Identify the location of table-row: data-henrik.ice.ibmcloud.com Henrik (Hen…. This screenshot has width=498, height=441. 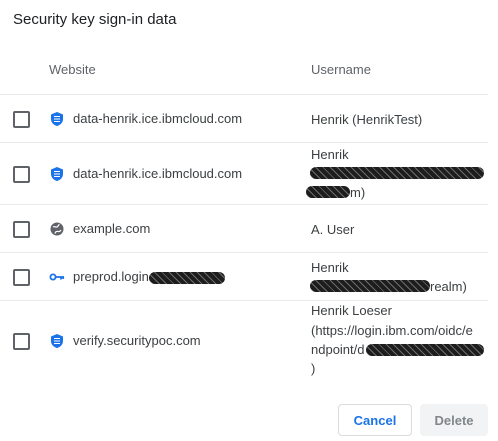
(244, 118).